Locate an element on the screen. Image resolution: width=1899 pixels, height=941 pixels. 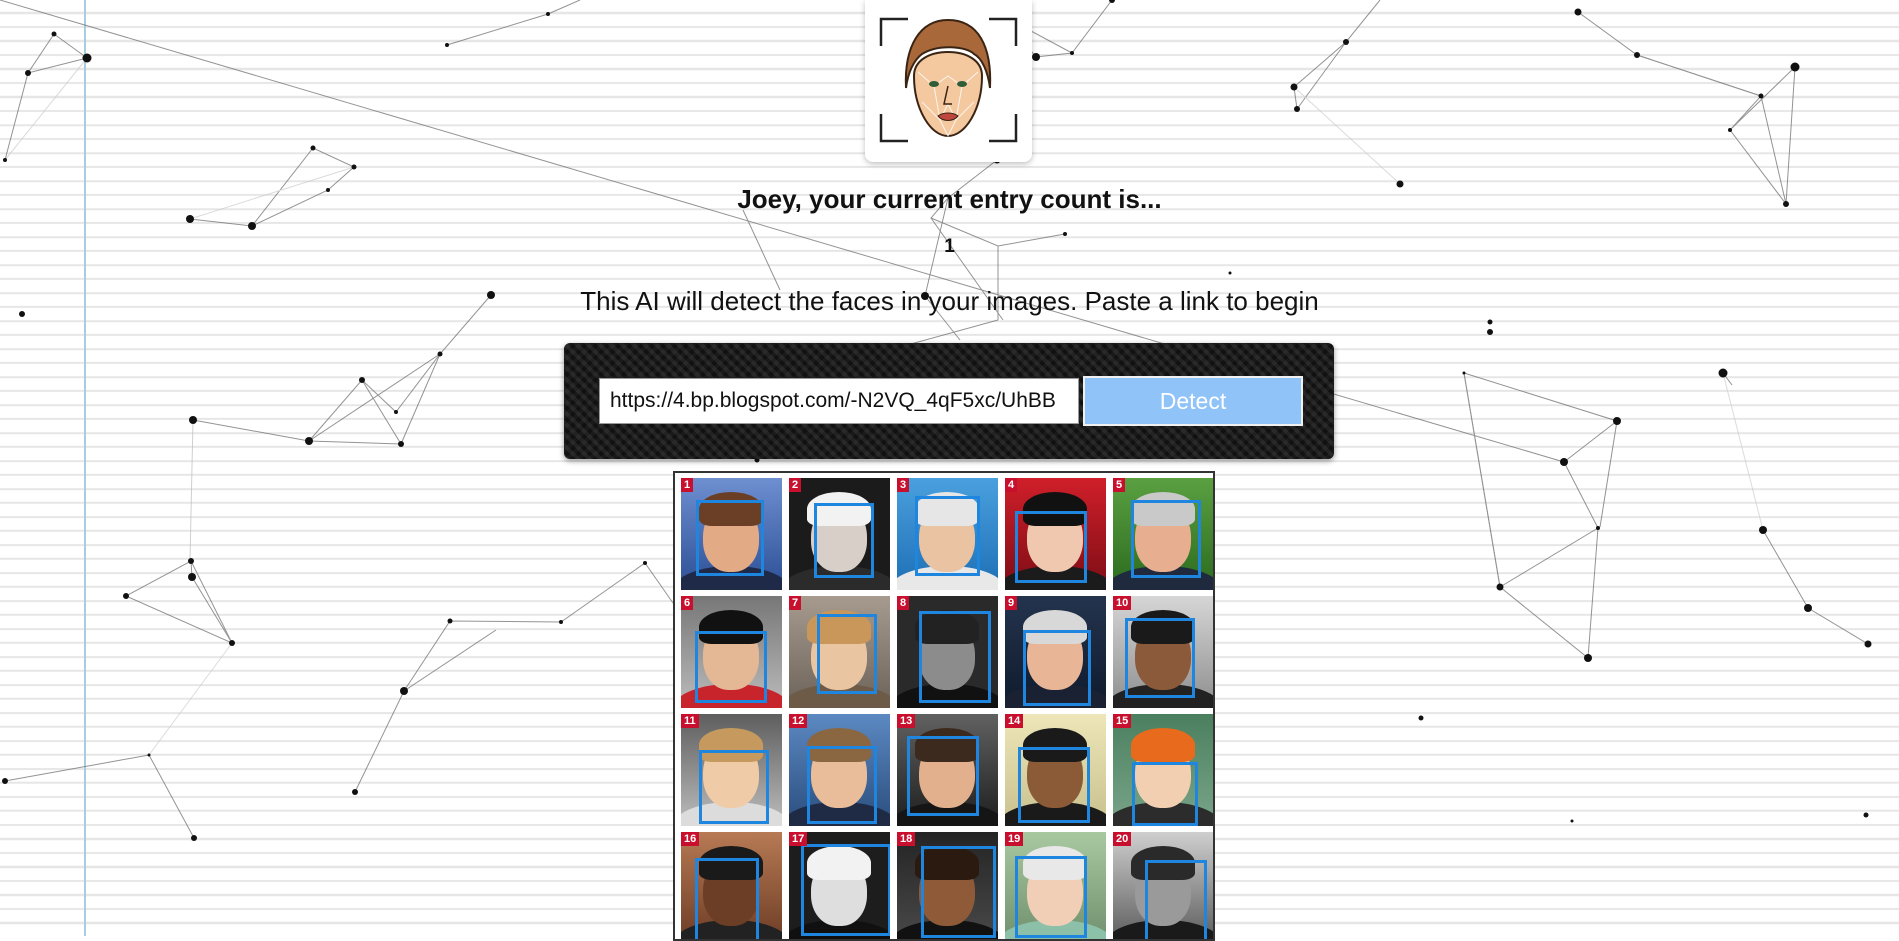
tile-number-badge: 6 is located at coordinates (687, 603).